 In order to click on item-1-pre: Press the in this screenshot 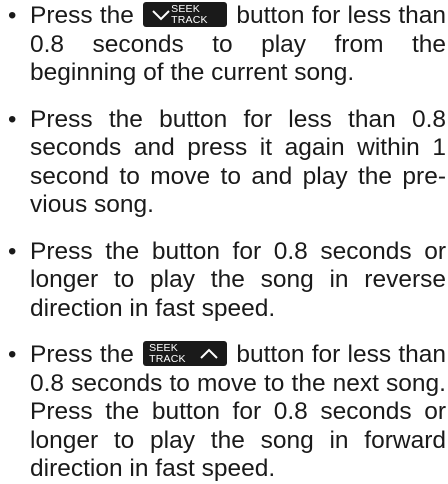, I will do `click(82, 15)`.